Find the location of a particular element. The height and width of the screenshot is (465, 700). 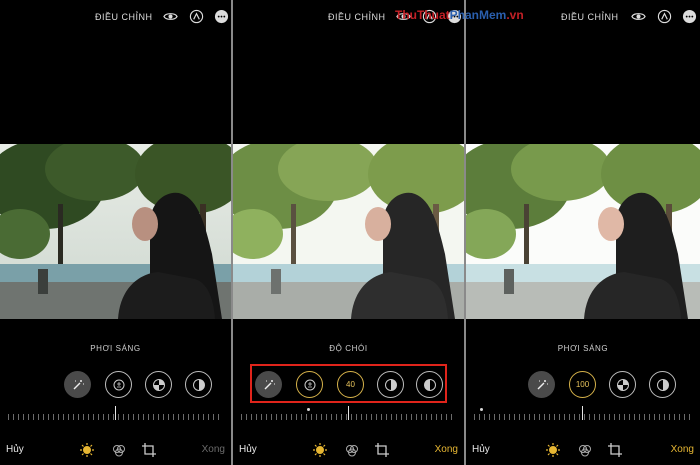

watermark-part2: PhanMem is located at coordinates (478, 15).